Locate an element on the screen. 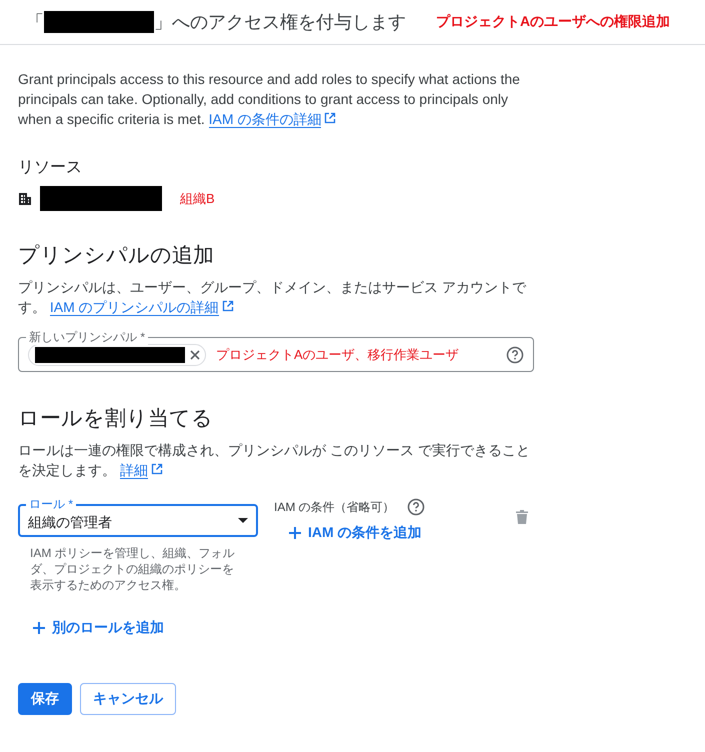 This screenshot has height=752, width=705. conditions-link: IAM の条件の詳細 is located at coordinates (265, 119).